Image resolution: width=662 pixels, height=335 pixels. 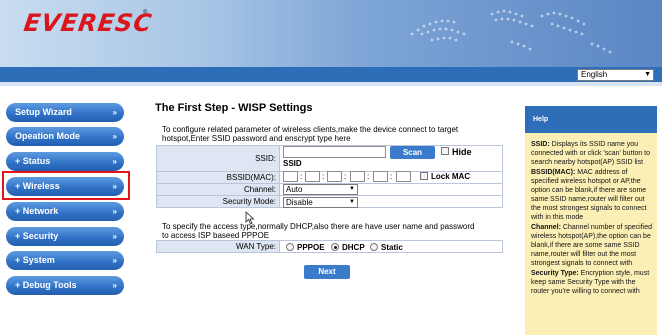 I want to click on sidebar-item-operation-mode: Opeation Mode », so click(x=65, y=136).